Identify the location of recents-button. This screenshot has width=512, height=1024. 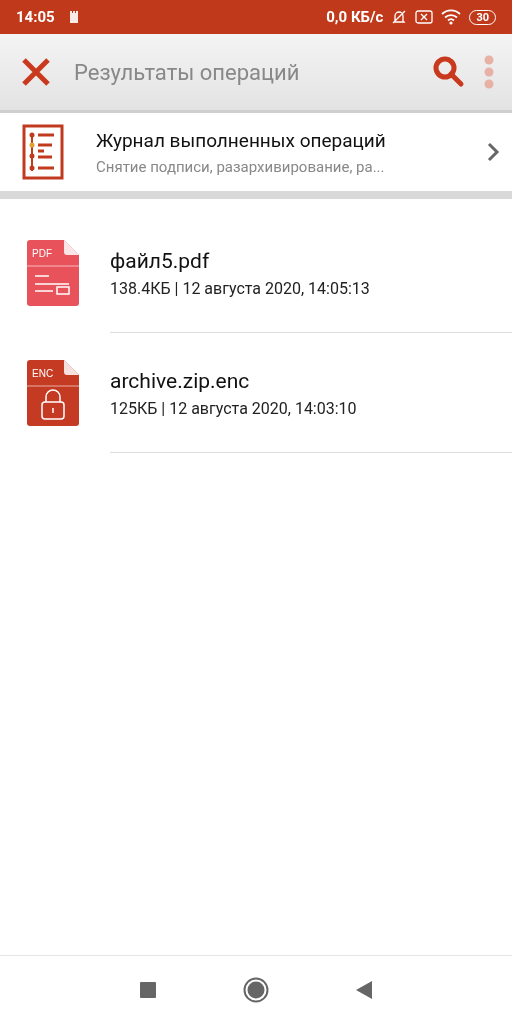
(148, 990).